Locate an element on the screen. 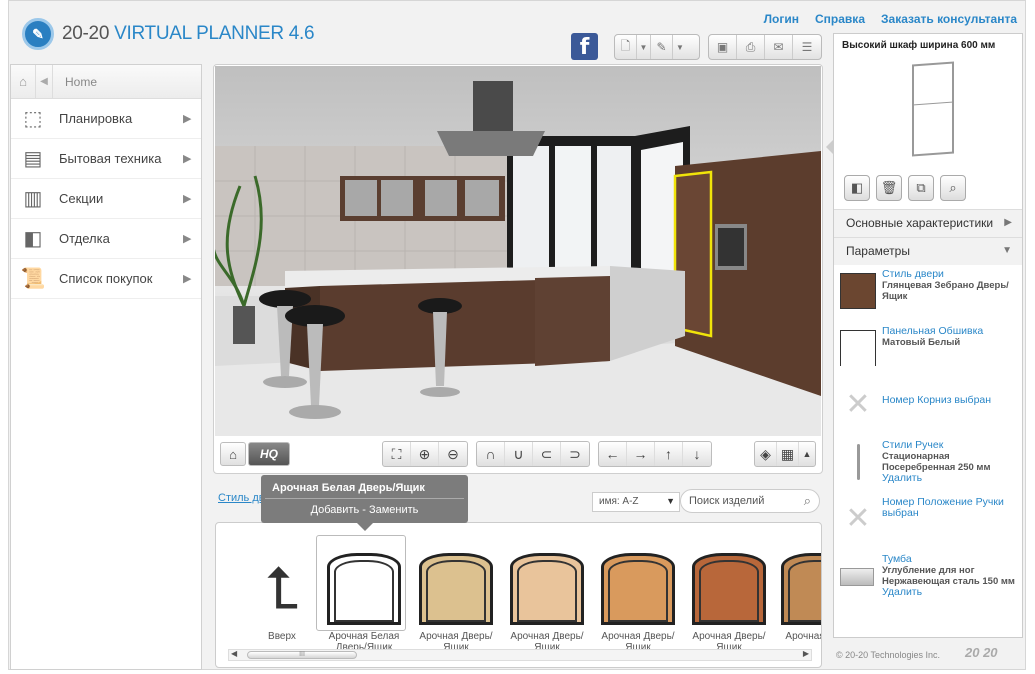 The width and height of the screenshot is (1035, 674). rotate-up-icon: ∩ is located at coordinates (491, 454).